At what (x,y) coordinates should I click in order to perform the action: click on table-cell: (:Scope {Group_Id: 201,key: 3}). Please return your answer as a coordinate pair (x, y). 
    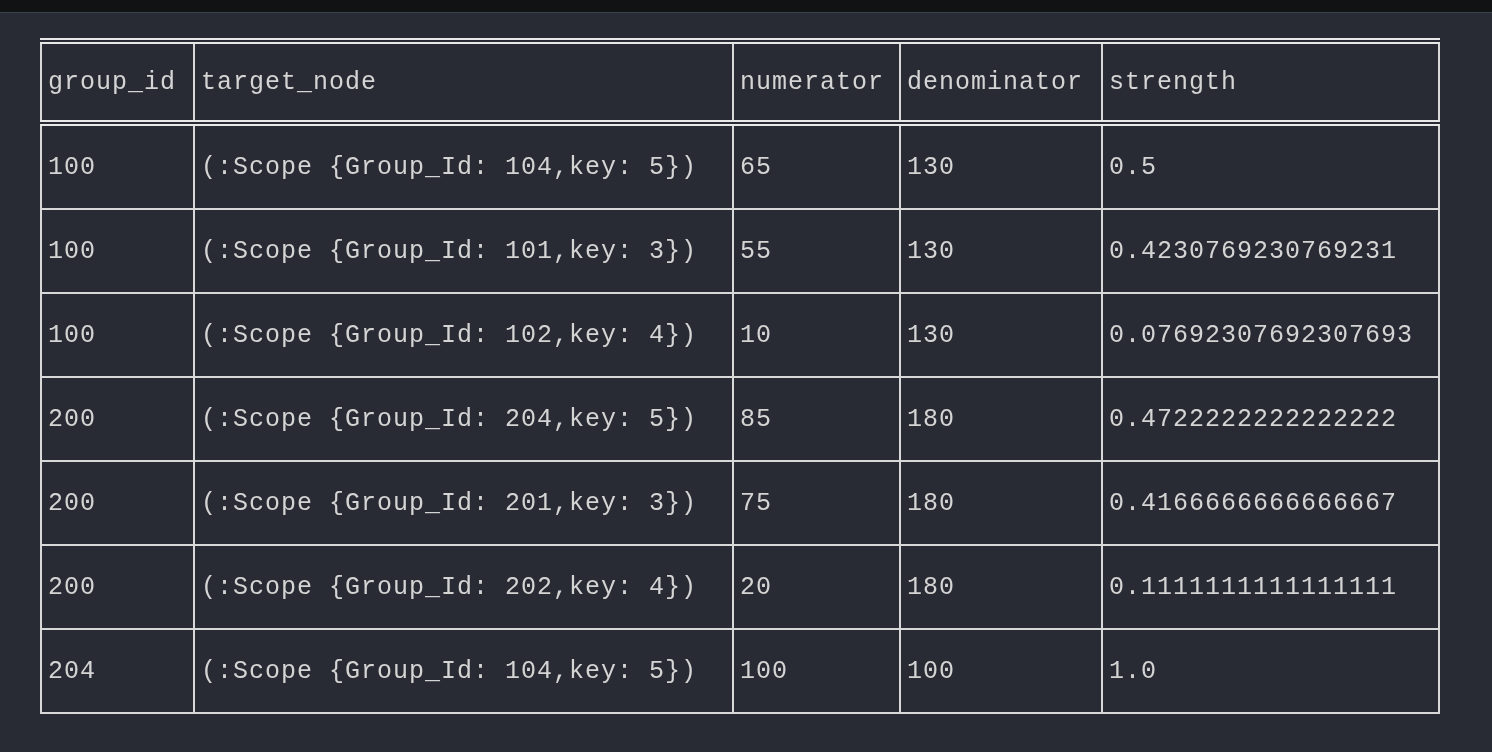
    Looking at the image, I should click on (463, 503).